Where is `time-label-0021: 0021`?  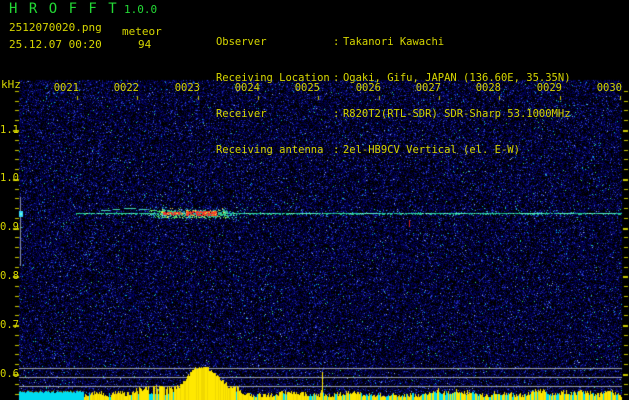
time-label-0021: 0021 is located at coordinates (66, 88).